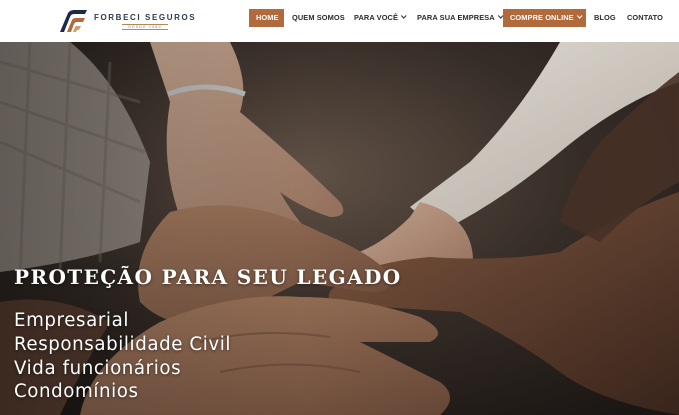 This screenshot has height=415, width=679. Describe the element at coordinates (456, 17) in the screenshot. I see `nav-item-label: PARA SUA EMPRESA` at that location.